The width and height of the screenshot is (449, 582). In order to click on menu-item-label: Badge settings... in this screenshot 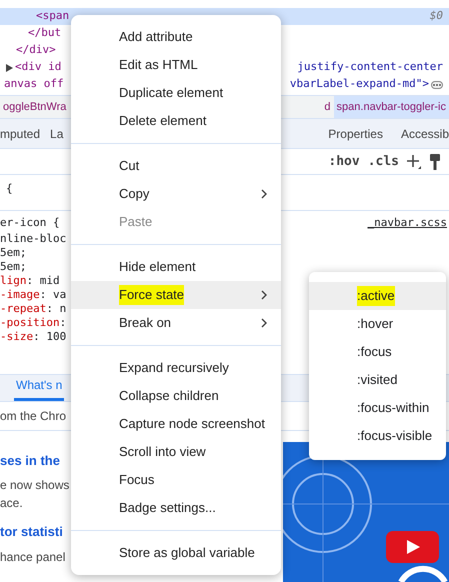, I will do `click(167, 508)`.